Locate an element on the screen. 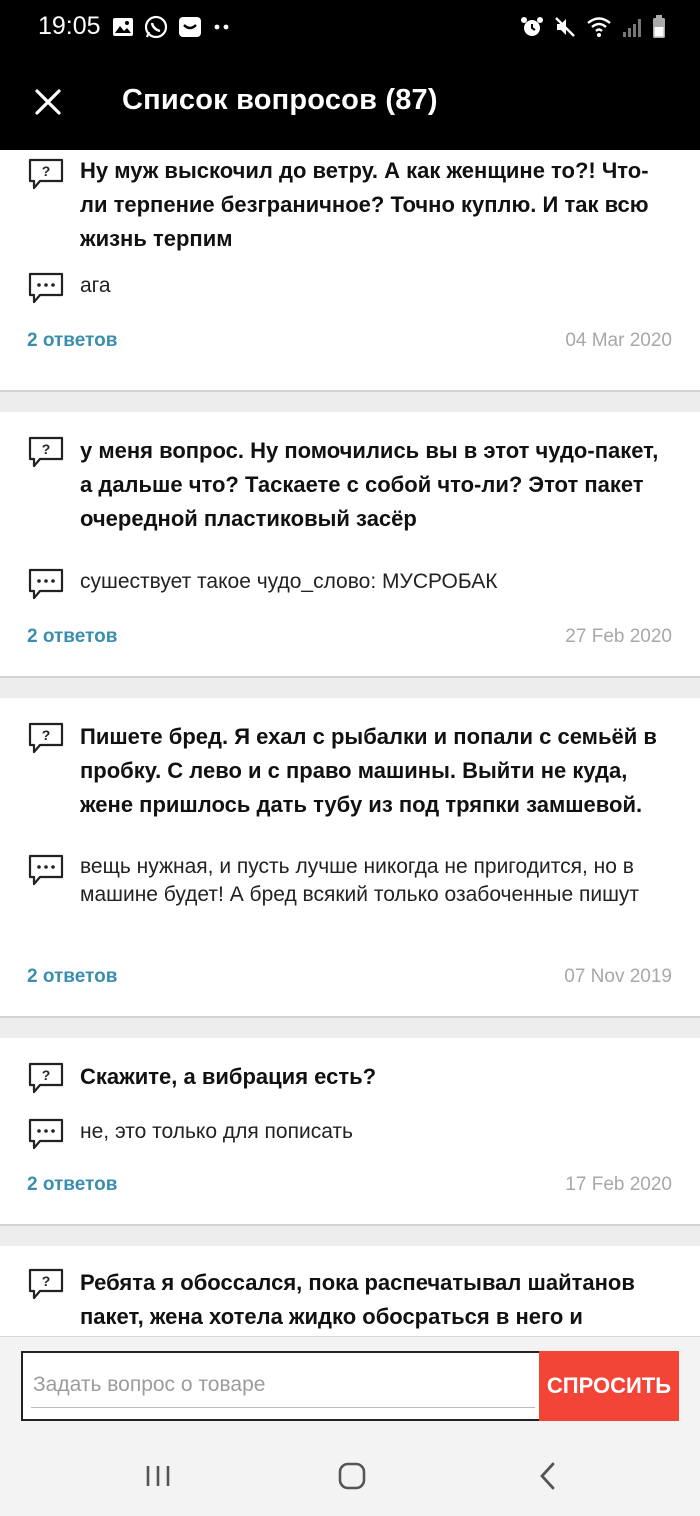 This screenshot has width=700, height=1516. close-icon is located at coordinates (48, 102).